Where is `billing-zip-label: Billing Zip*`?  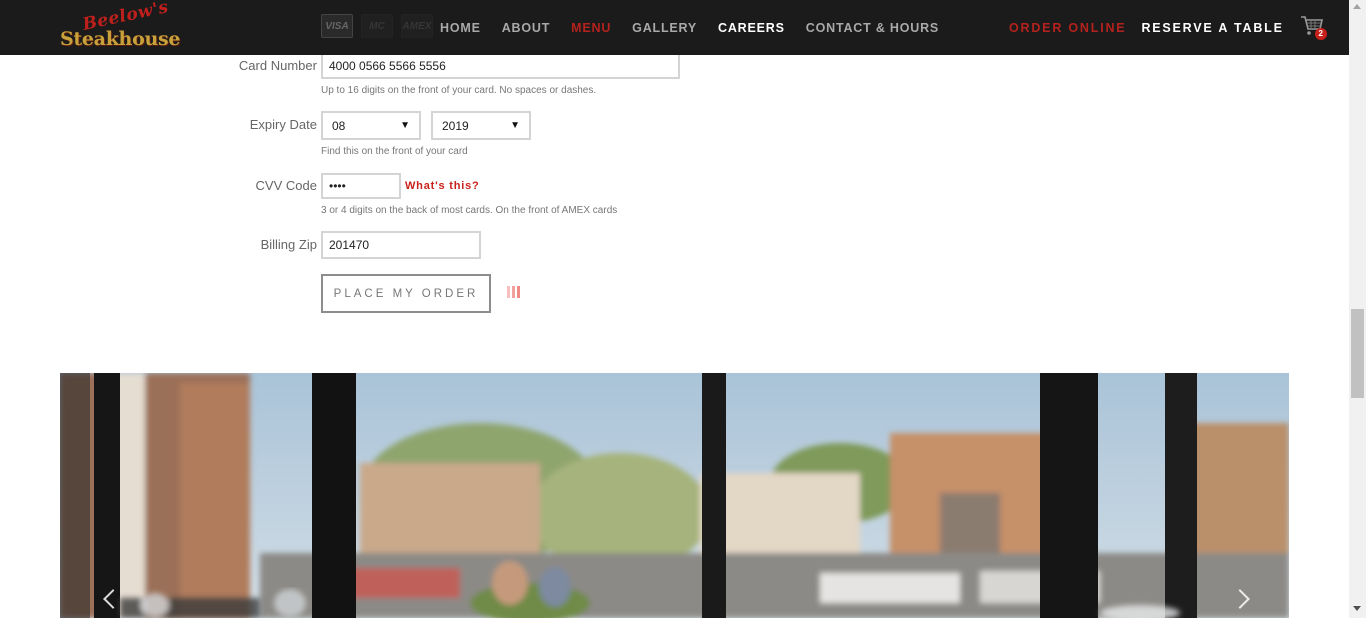 billing-zip-label: Billing Zip* is located at coordinates (293, 244).